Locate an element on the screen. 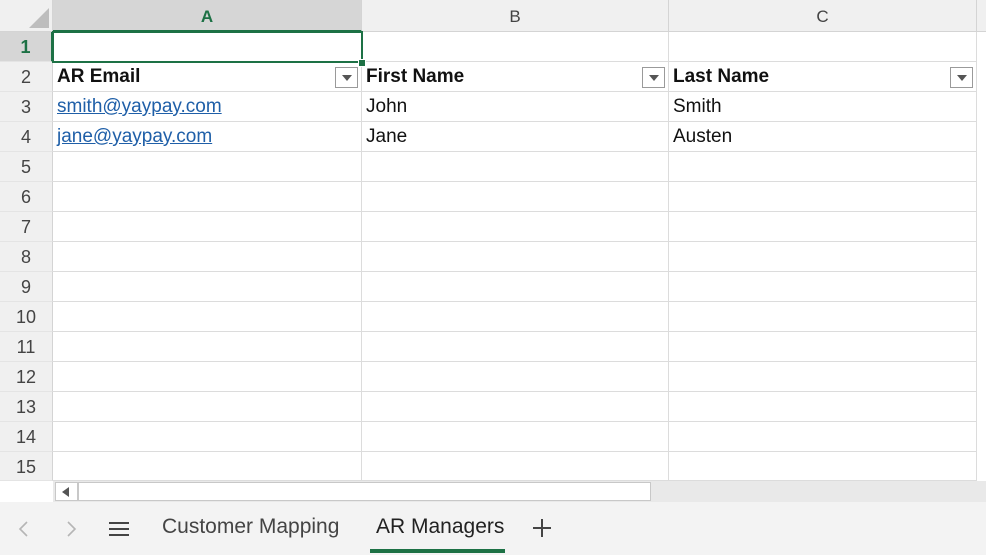 This screenshot has width=986, height=555. select-all-corner is located at coordinates (26, 16).